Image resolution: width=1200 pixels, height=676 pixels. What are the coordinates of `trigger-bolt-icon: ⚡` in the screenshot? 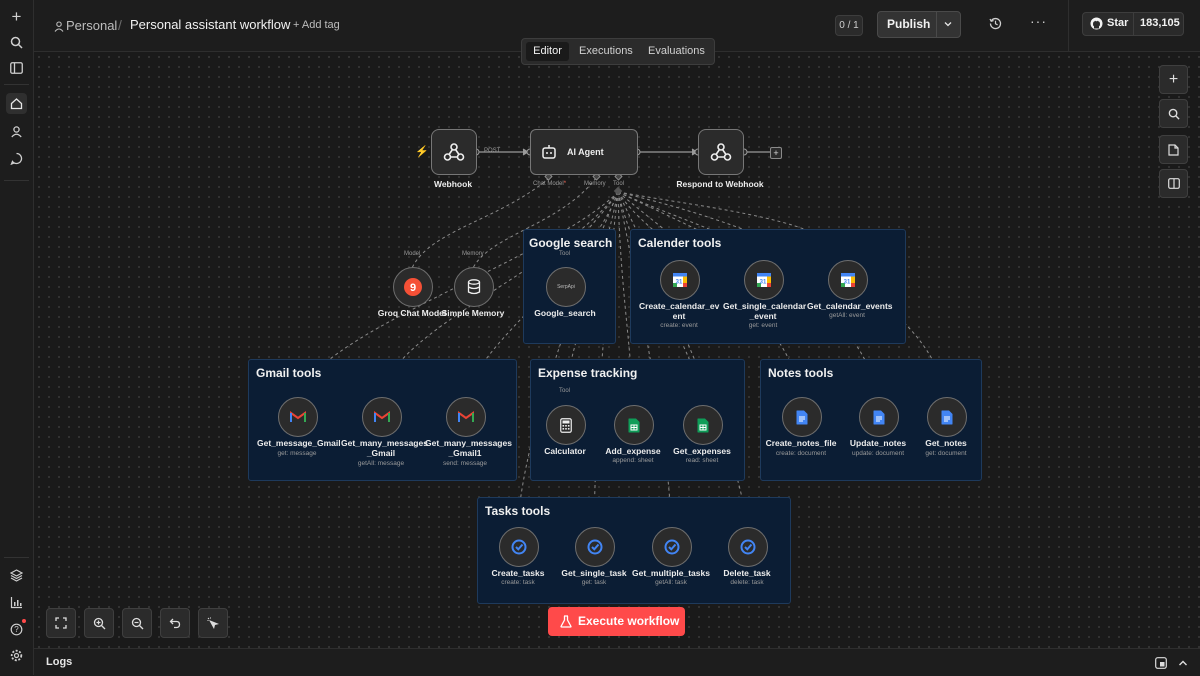 It's located at (422, 152).